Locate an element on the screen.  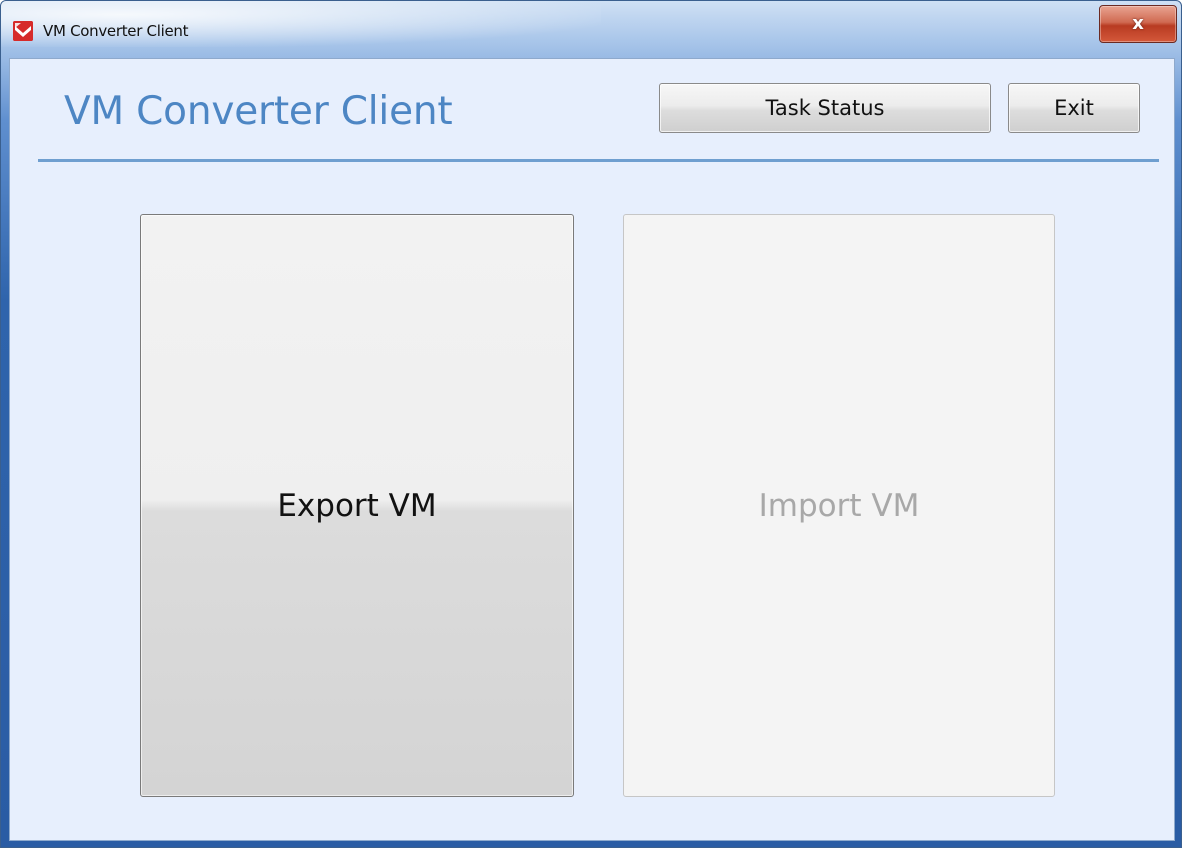
import-vm-label: Import VM is located at coordinates (839, 505).